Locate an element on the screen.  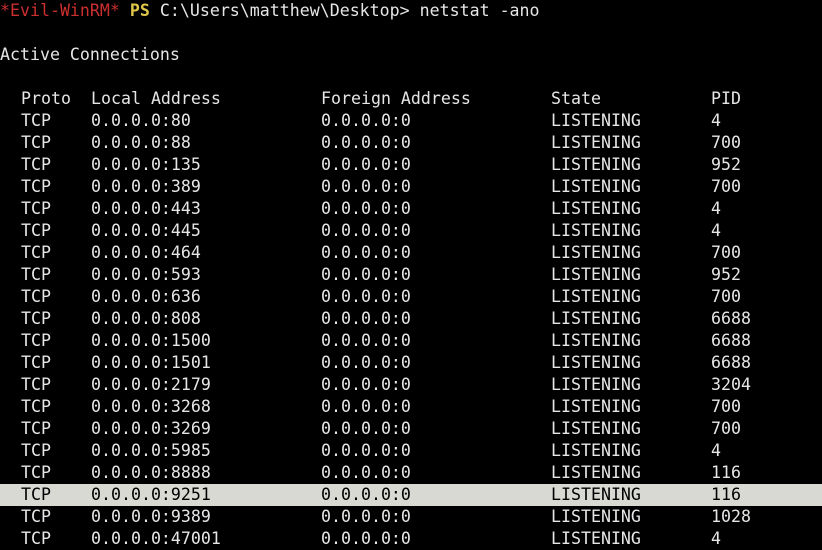
header-foreign-address: Foreign Address is located at coordinates (396, 98).